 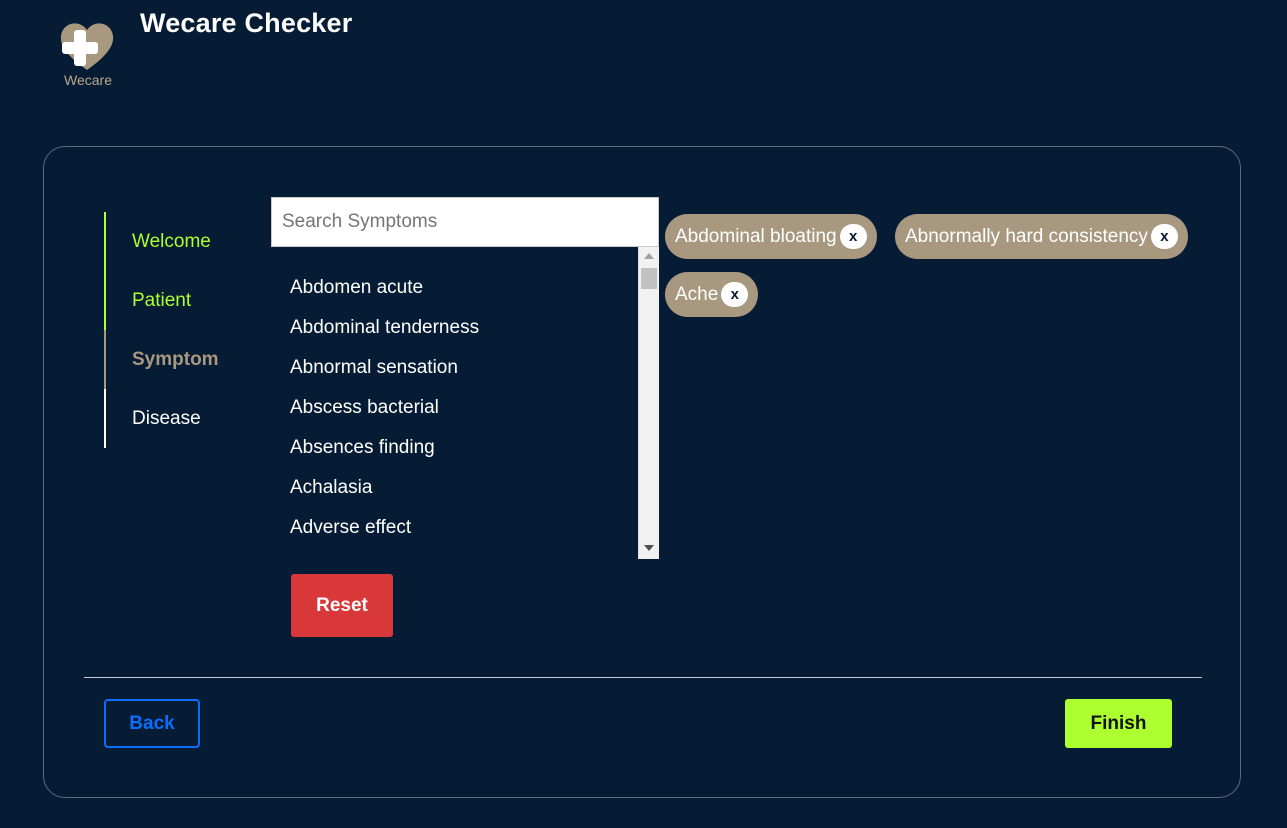 I want to click on back-button: Back, so click(x=152, y=723).